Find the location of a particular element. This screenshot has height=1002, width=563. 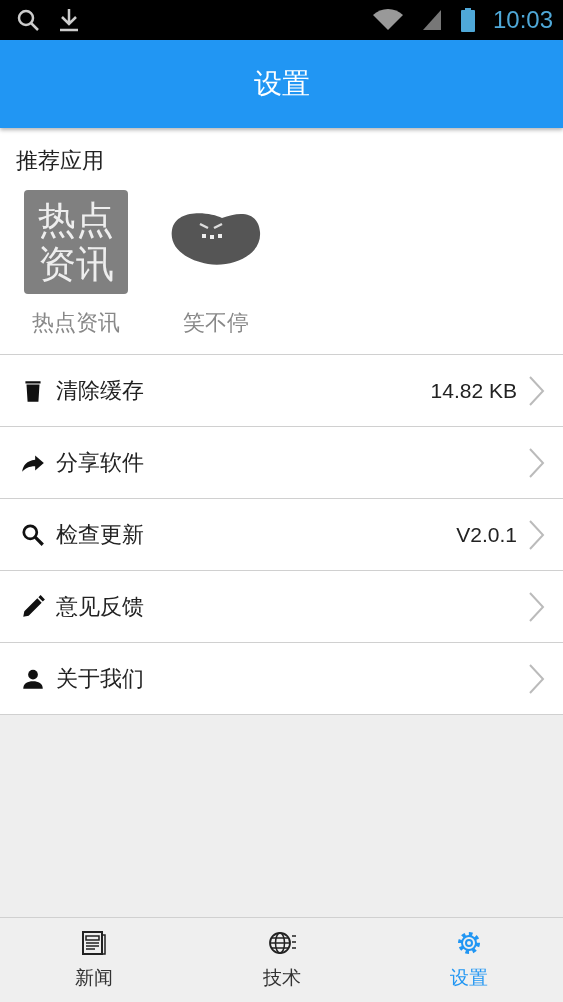

settings-row: 意见反馈 is located at coordinates (281, 607).